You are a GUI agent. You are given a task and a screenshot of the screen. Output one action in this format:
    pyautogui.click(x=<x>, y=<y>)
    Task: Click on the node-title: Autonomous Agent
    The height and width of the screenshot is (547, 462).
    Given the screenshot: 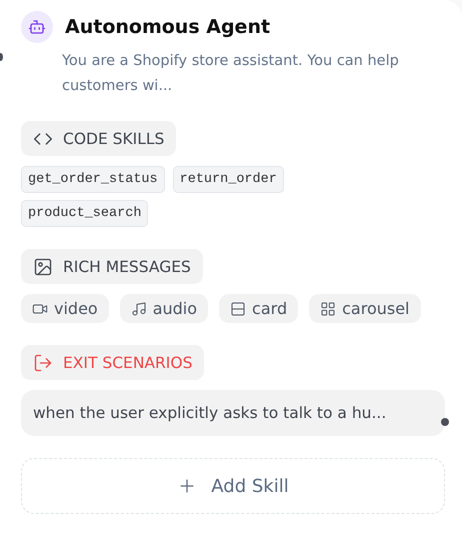 What is the action you would take?
    pyautogui.click(x=167, y=27)
    